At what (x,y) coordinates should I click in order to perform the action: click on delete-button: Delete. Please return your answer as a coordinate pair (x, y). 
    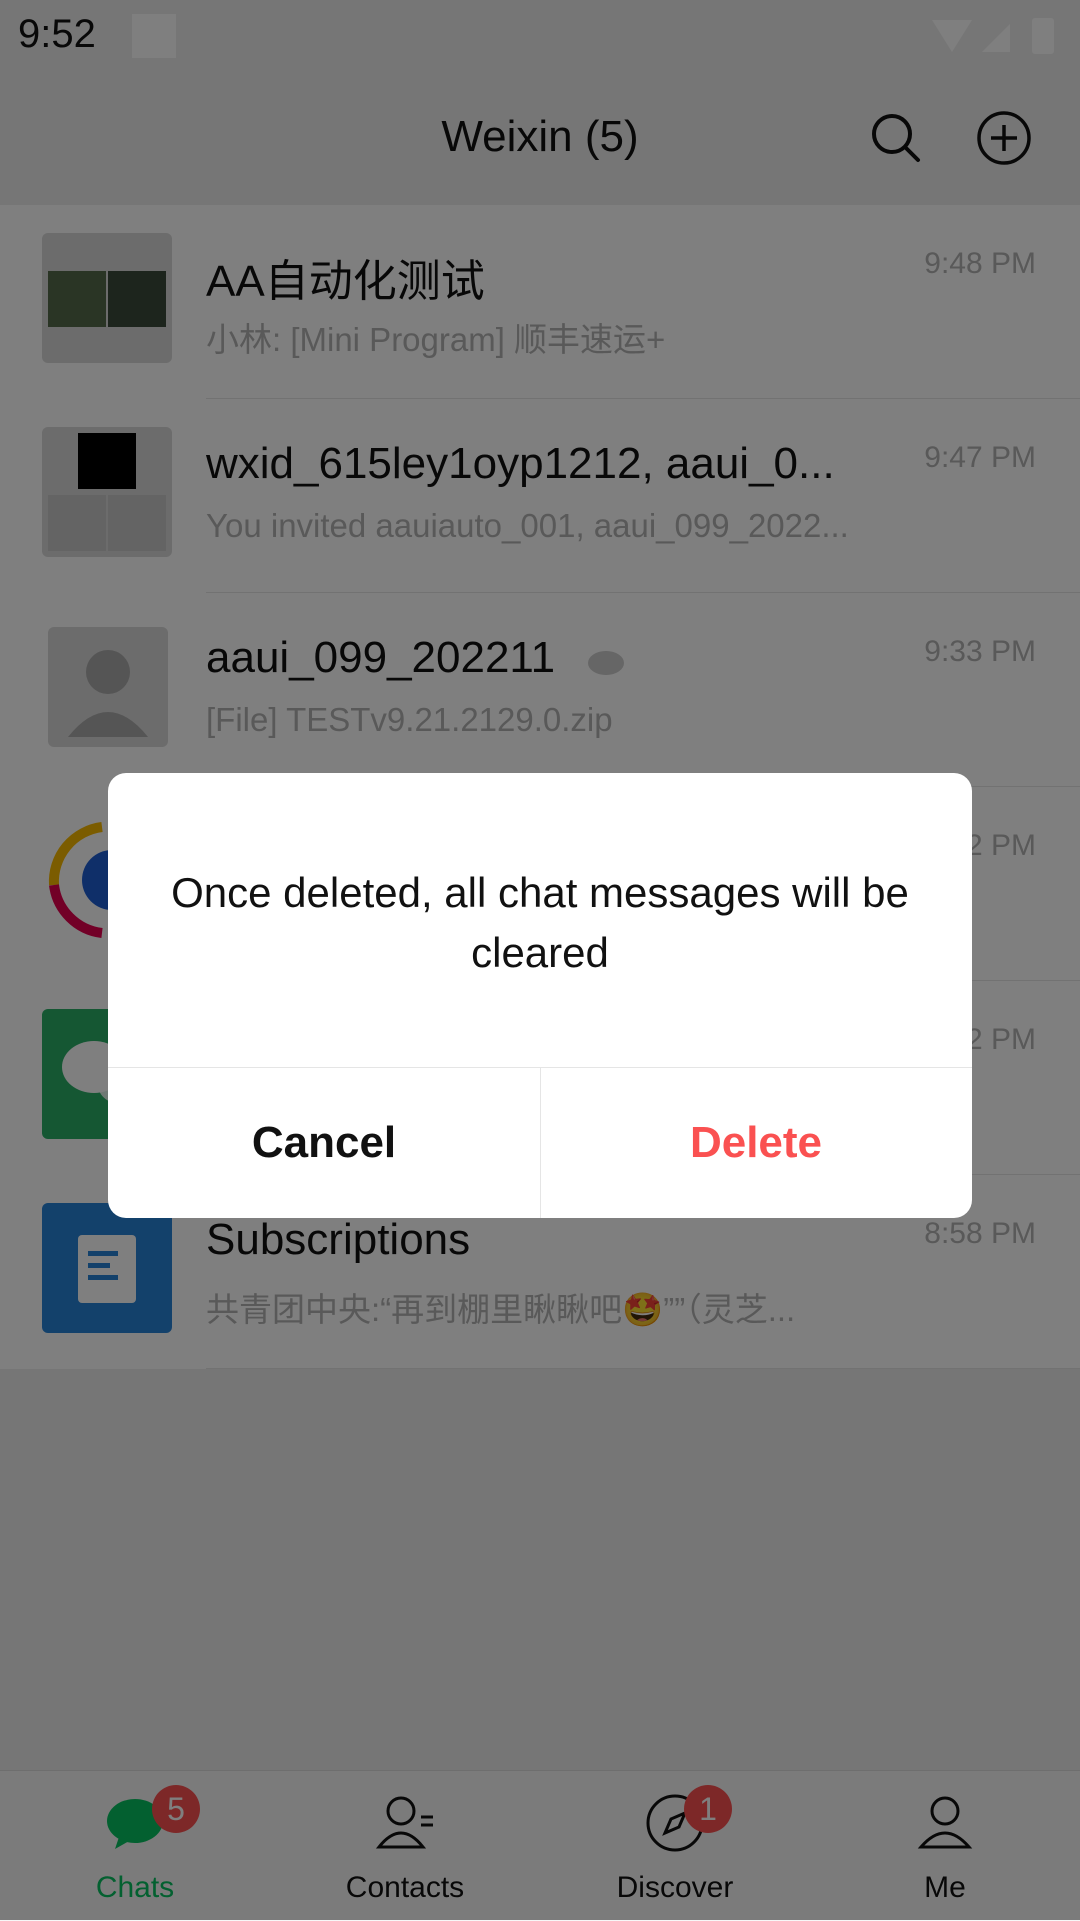
    Looking at the image, I should click on (756, 1142).